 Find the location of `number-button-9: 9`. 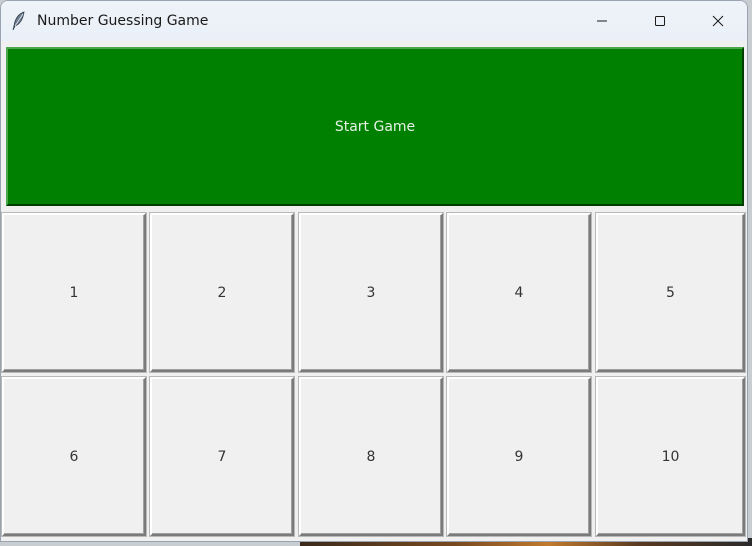

number-button-9: 9 is located at coordinates (519, 456).